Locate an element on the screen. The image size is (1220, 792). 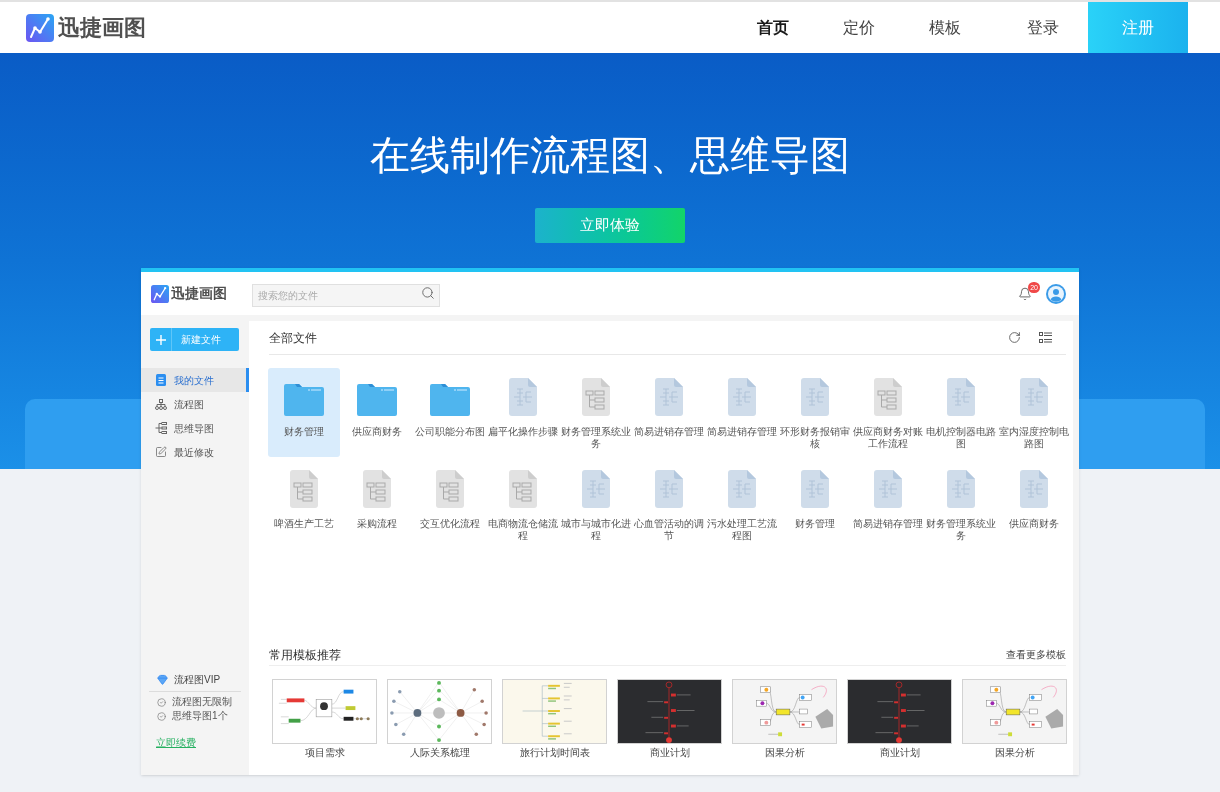
file-item: 电商物流仓储流程 is located at coordinates (523, 504).